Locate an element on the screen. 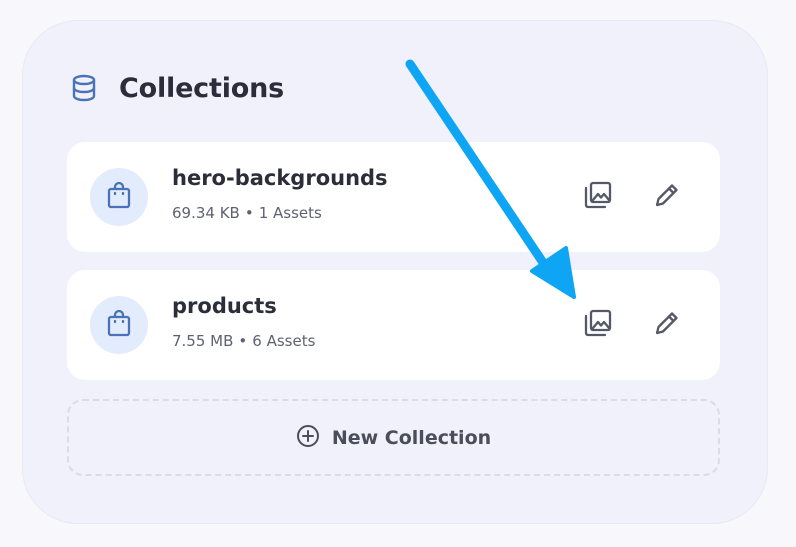  collection-asset-count: 6 Assets is located at coordinates (284, 341).